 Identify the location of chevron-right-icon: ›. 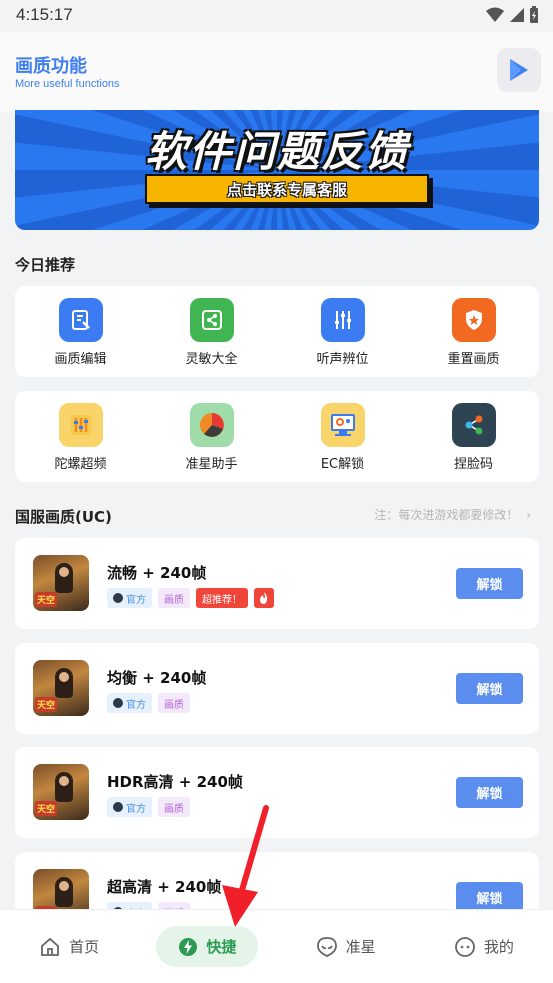
(528, 515).